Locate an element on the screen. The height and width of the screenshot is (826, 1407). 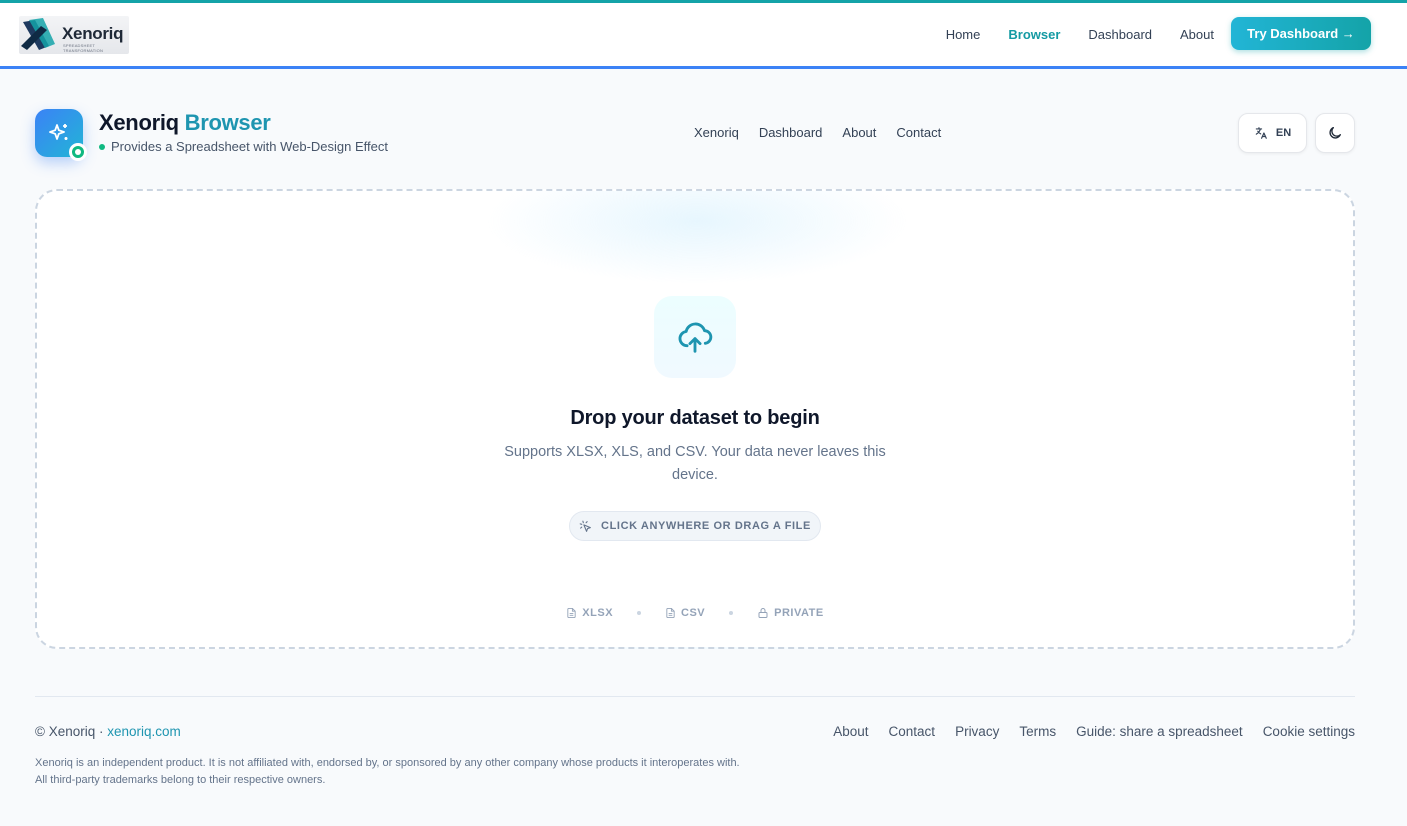
supported-formats: XLSX CSV PRIVATE is located at coordinates (695, 613).